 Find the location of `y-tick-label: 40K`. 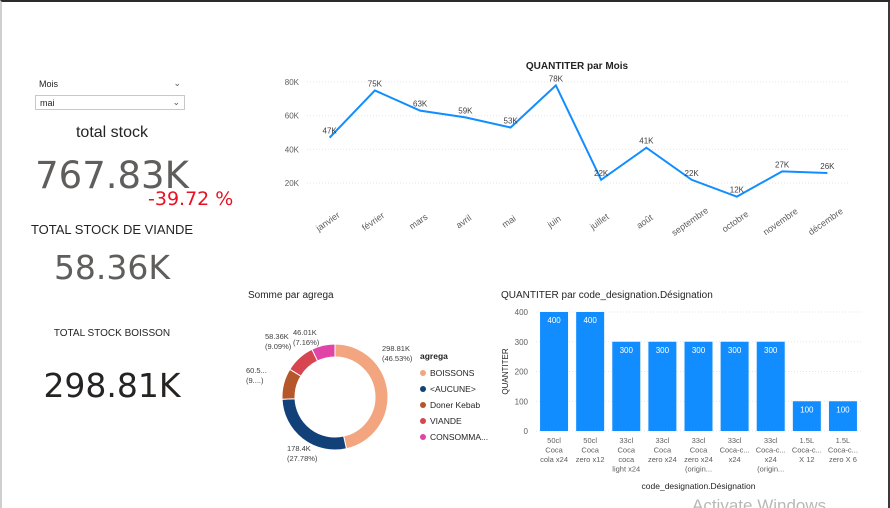

y-tick-label: 40K is located at coordinates (292, 149).